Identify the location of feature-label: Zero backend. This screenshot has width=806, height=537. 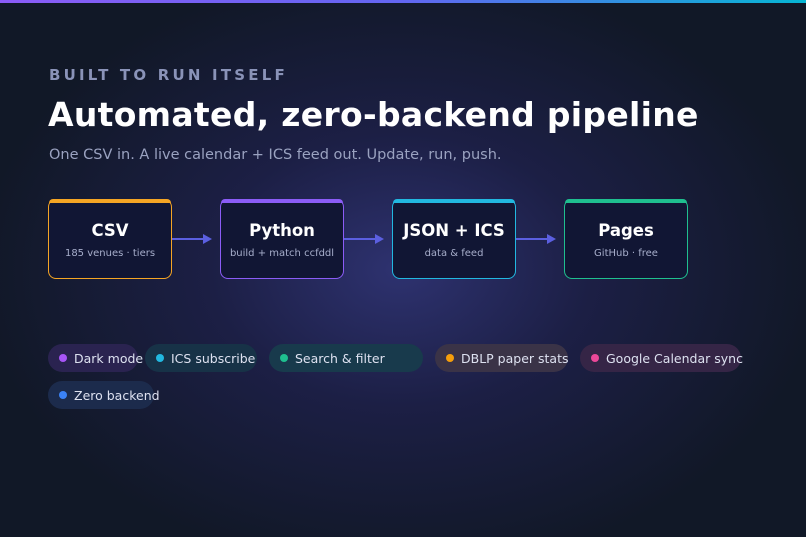
(117, 395).